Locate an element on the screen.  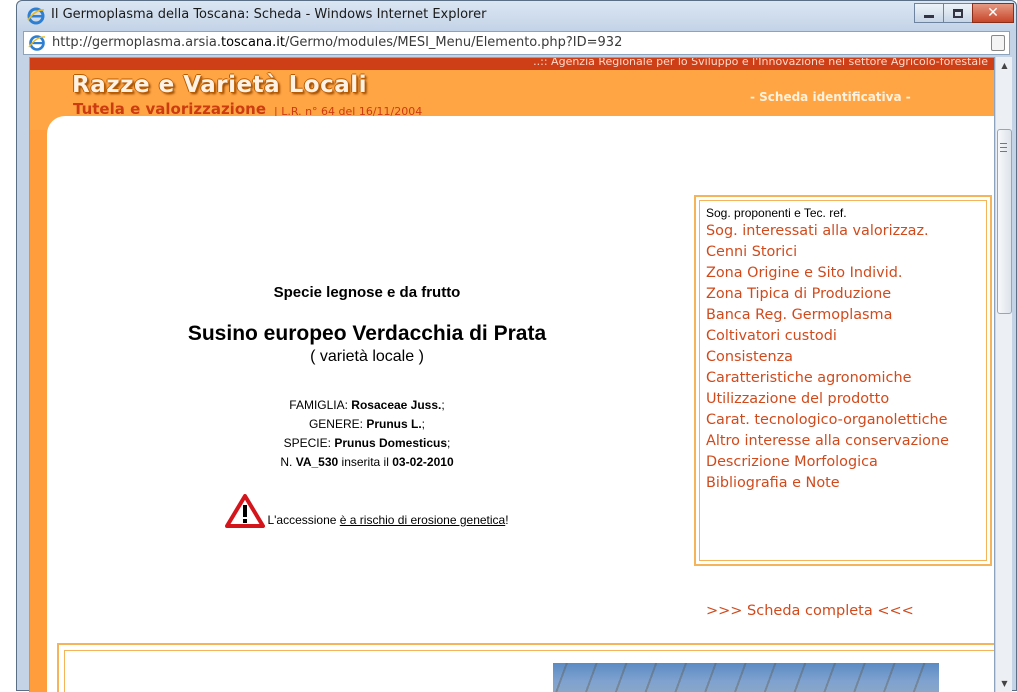
genere-value: Prunus L. is located at coordinates (394, 424).